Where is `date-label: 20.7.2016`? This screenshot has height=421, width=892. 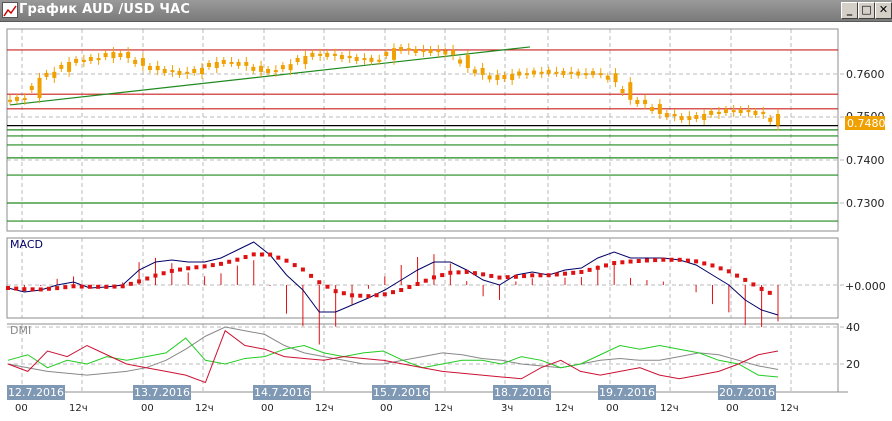 date-label: 20.7.2016 is located at coordinates (747, 392).